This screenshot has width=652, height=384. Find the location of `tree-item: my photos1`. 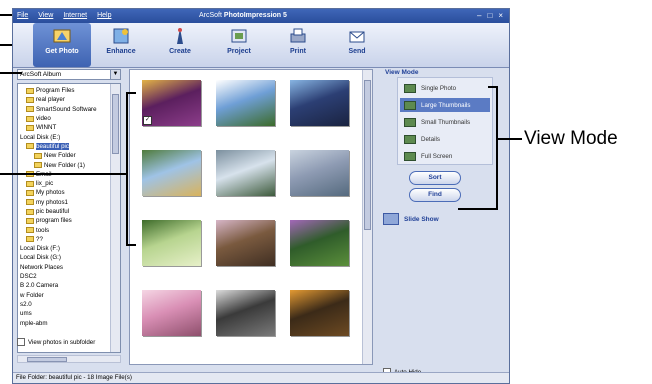

tree-item: my photos1 is located at coordinates (65, 202).